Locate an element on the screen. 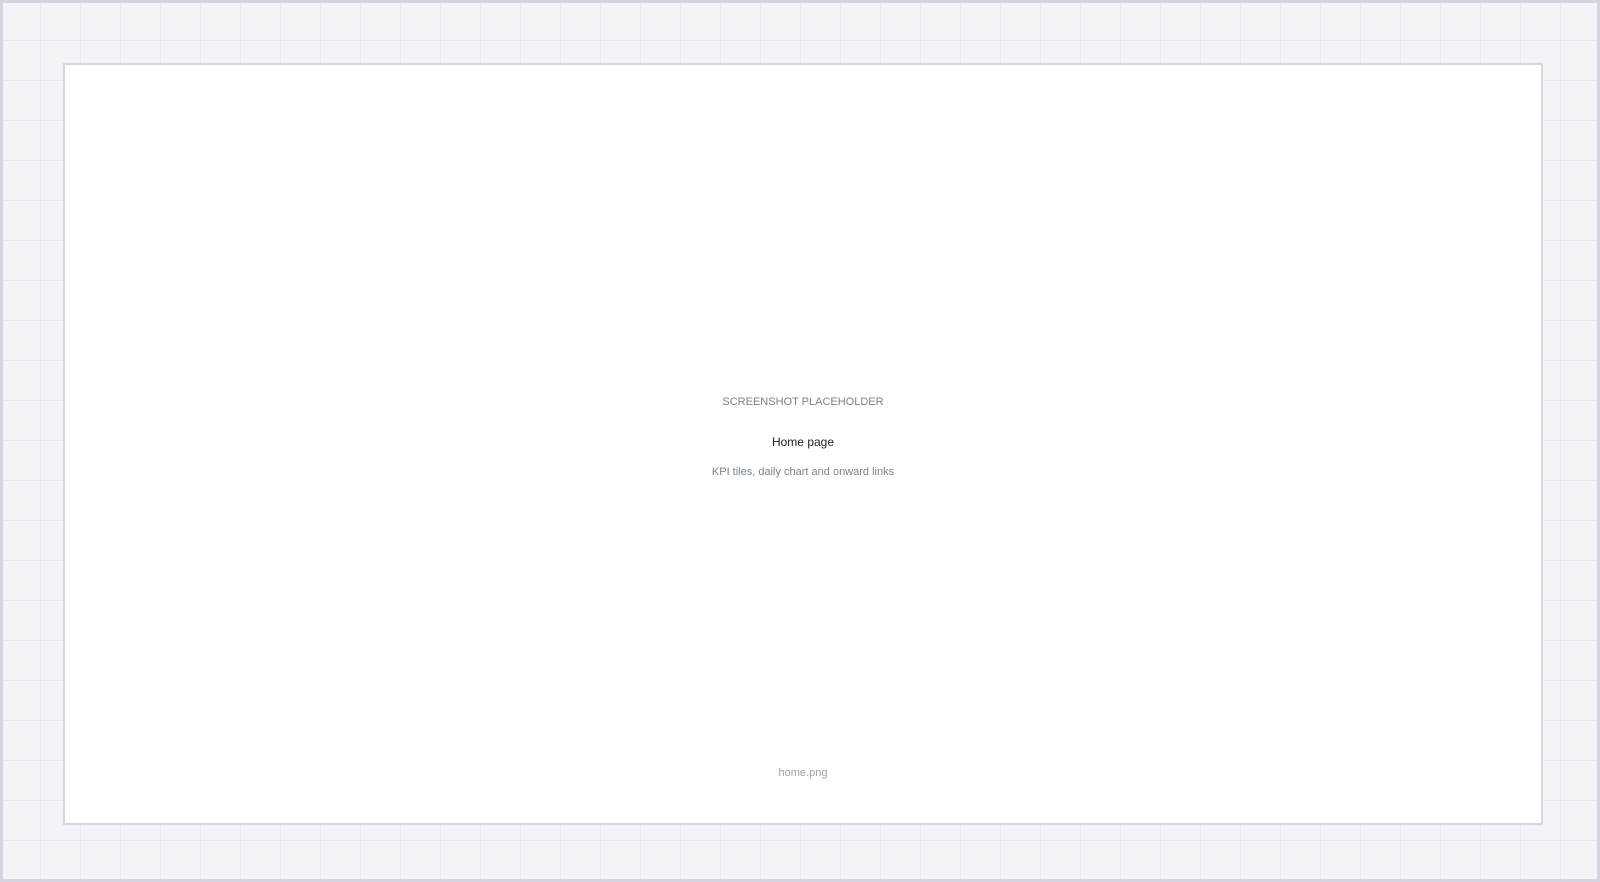 The image size is (1600, 882). placeholder-description: KPI tiles, daily chart and onward links is located at coordinates (803, 472).